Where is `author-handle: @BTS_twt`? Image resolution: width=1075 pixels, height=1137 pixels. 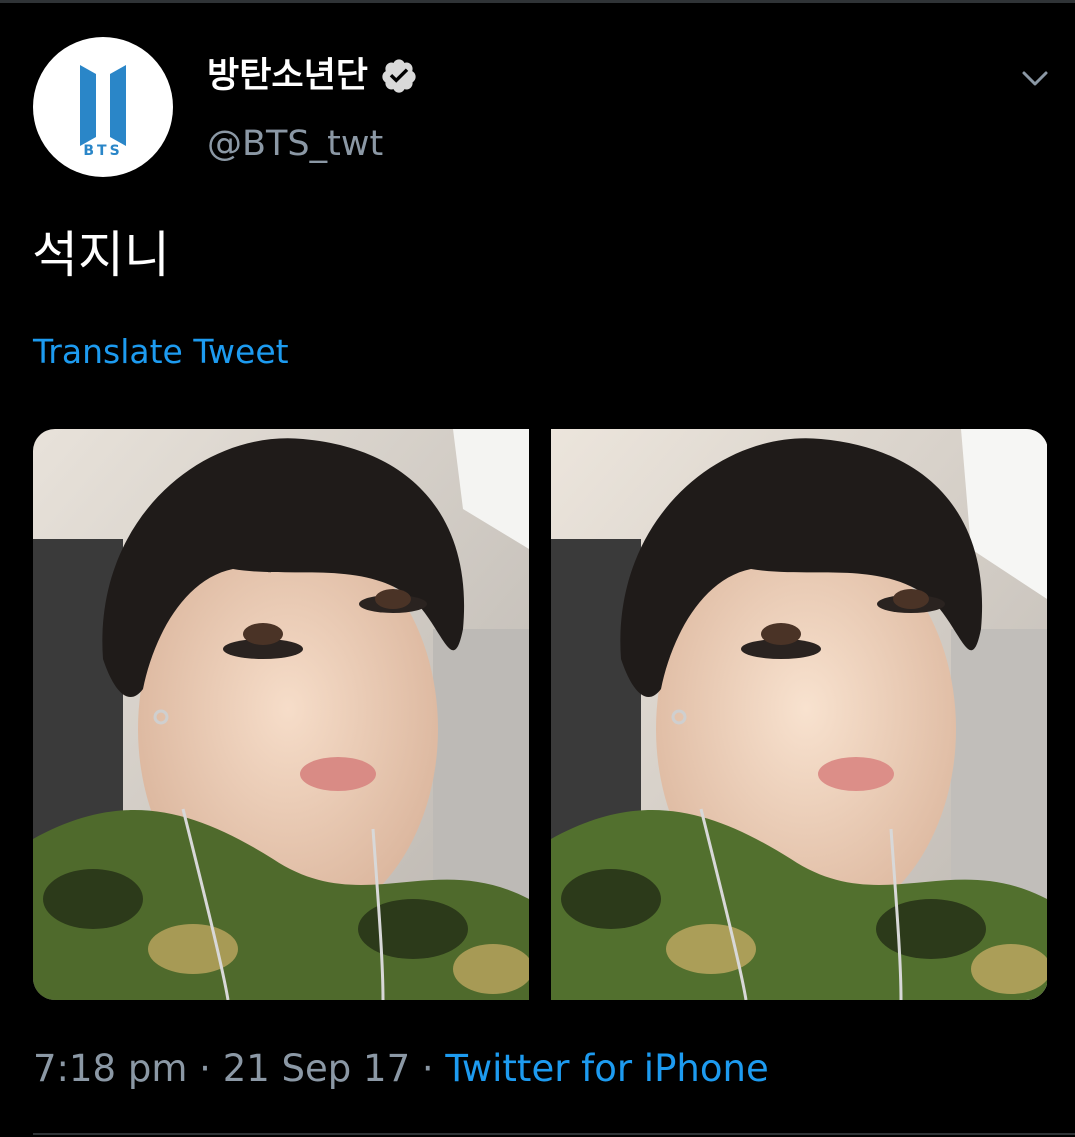
author-handle: @BTS_twt is located at coordinates (295, 144).